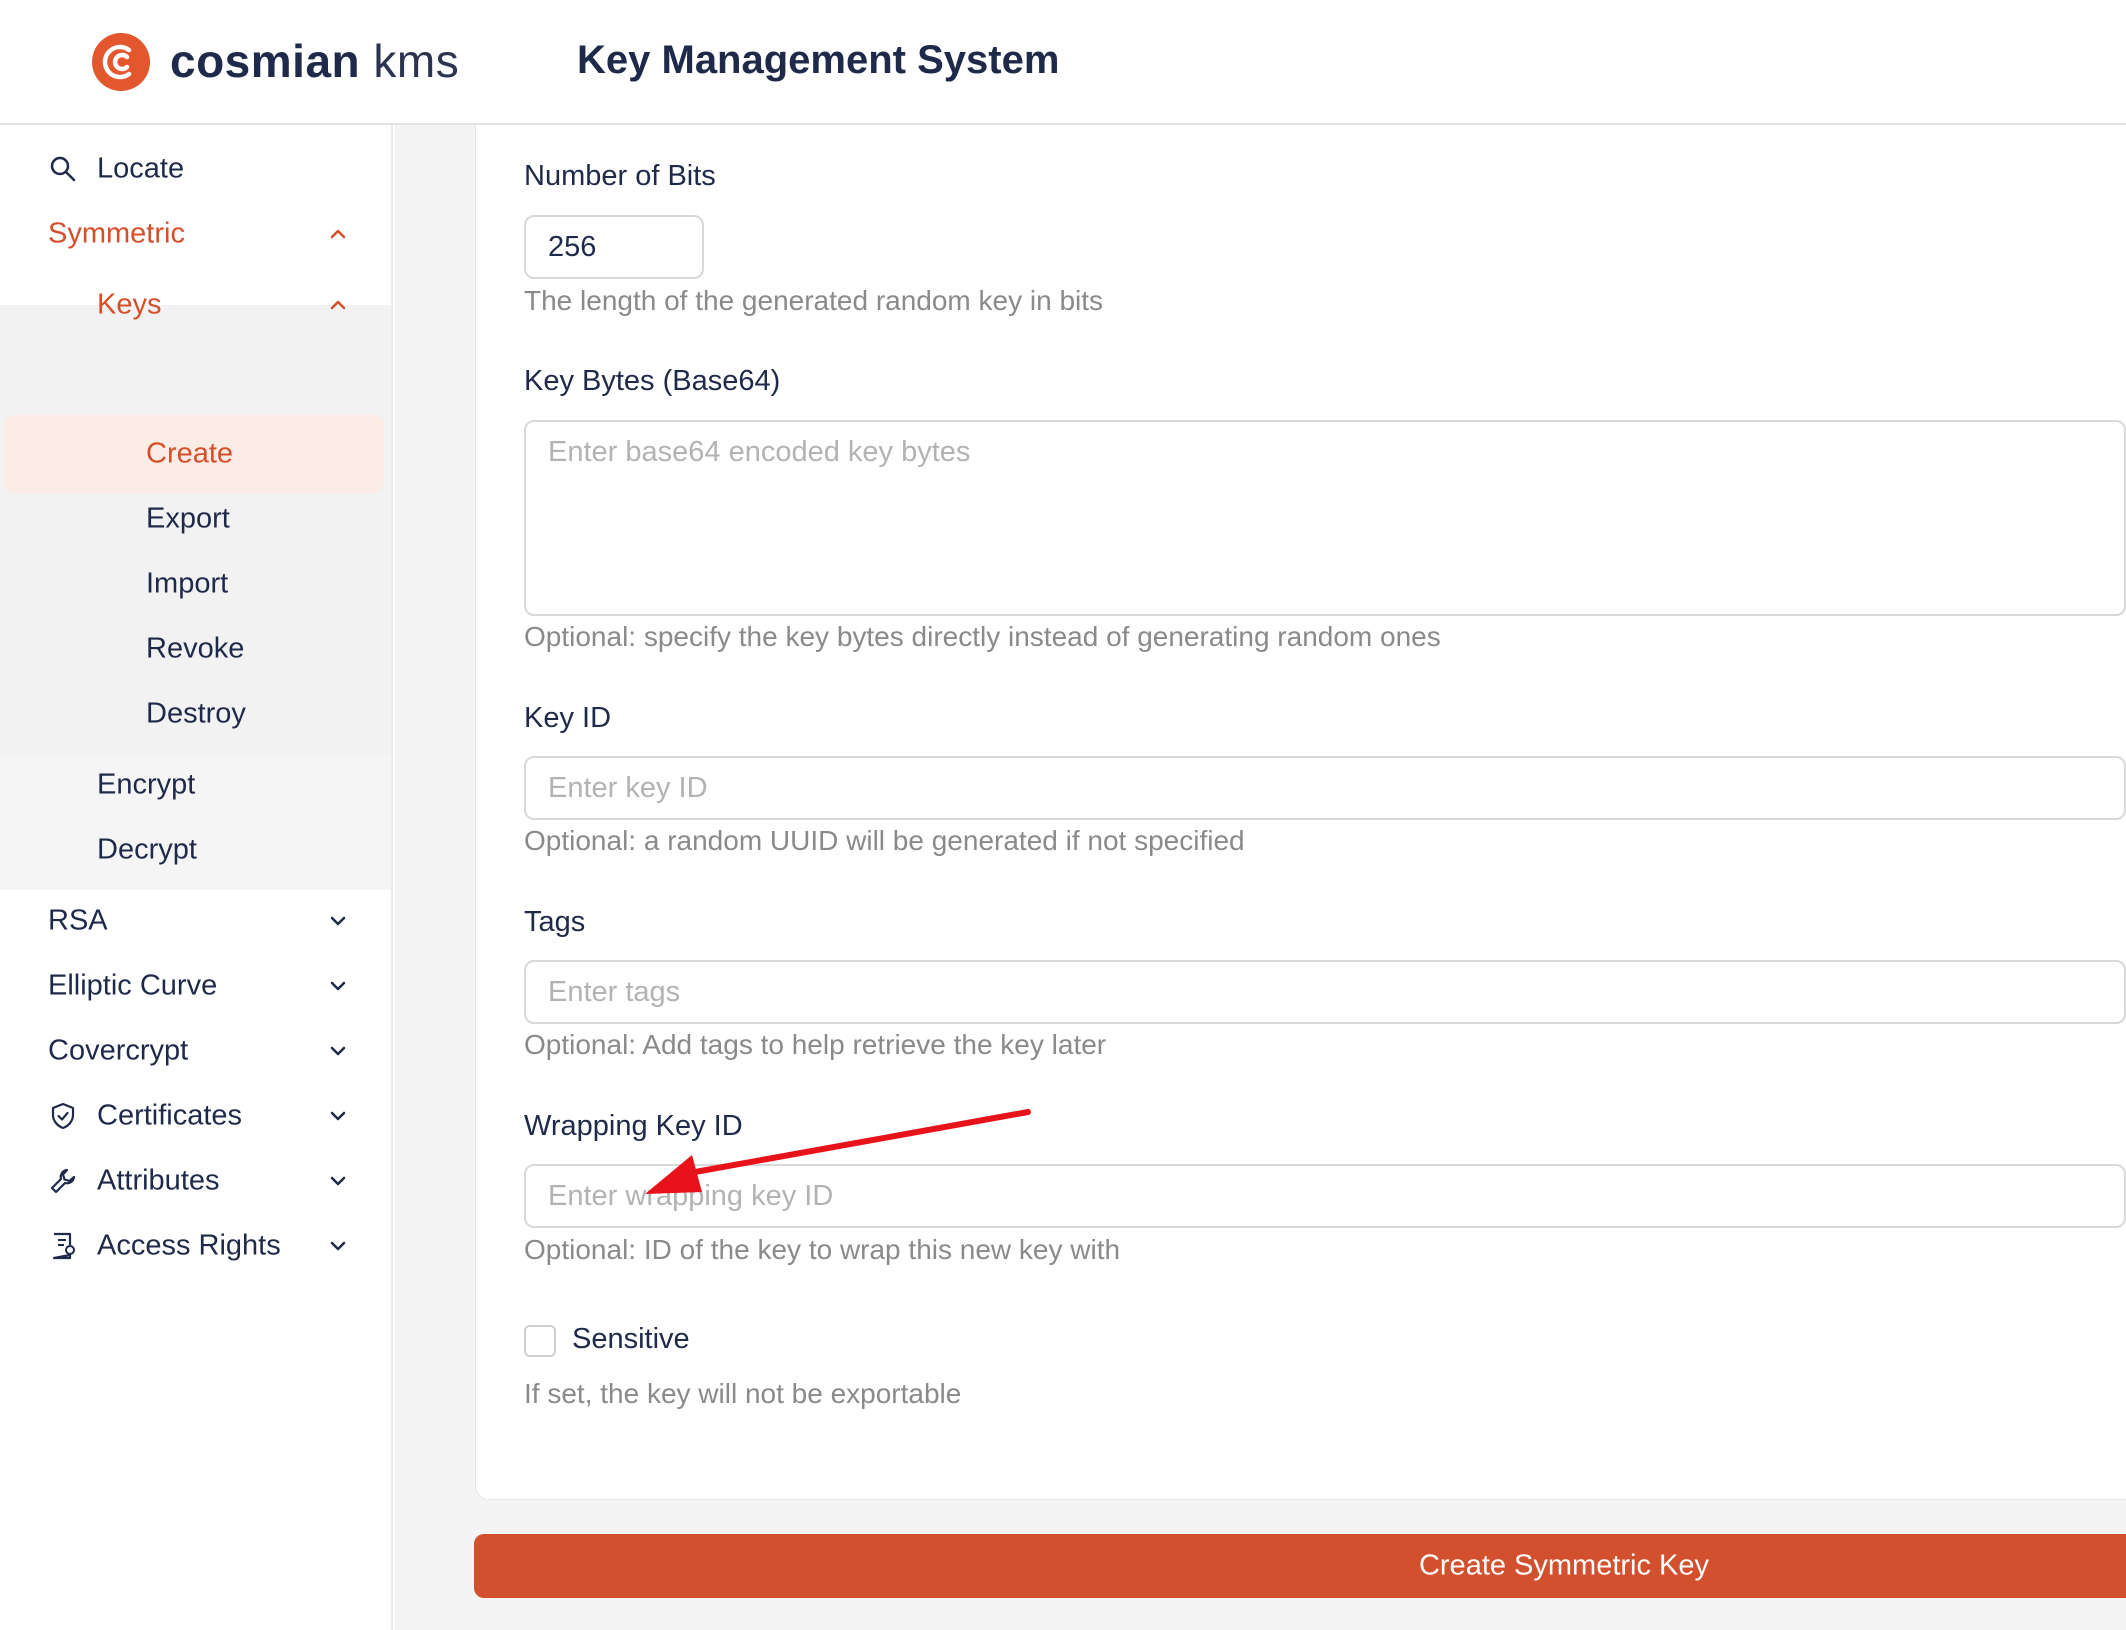 This screenshot has height=1630, width=2126. What do you see at coordinates (188, 518) in the screenshot?
I see `sidebar-item-label: Export` at bounding box center [188, 518].